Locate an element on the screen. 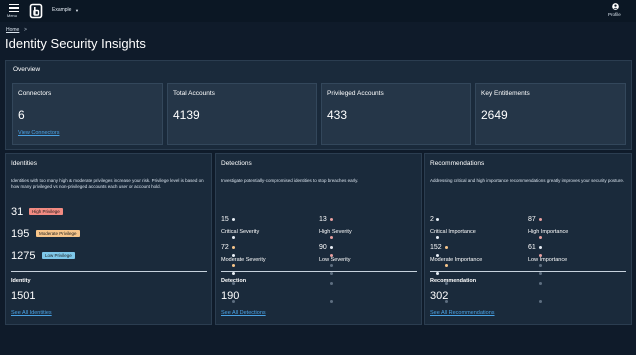  metric-value: 61 is located at coordinates (532, 247).